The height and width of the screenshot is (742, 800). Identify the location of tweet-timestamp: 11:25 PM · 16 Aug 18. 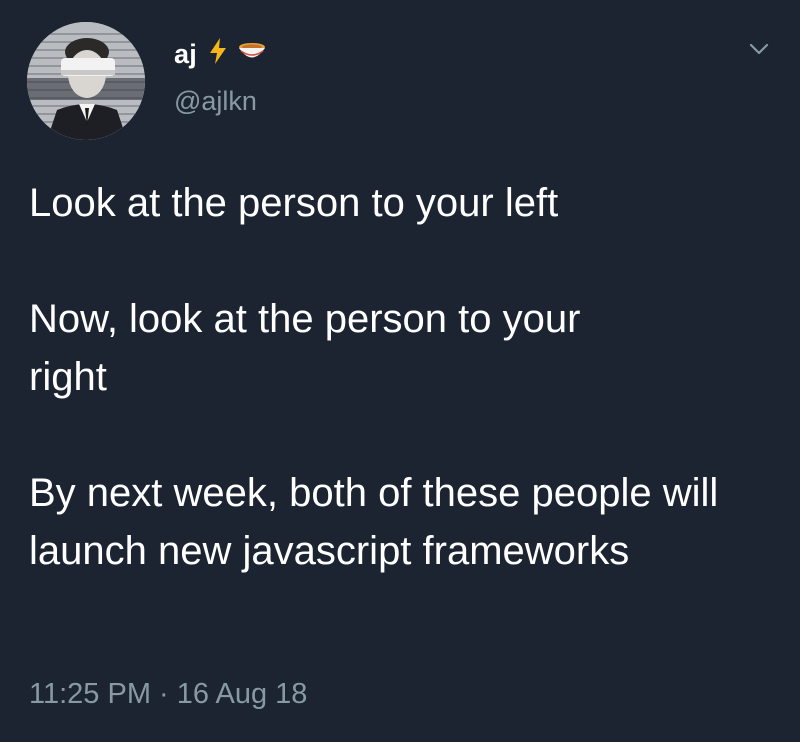
(168, 694).